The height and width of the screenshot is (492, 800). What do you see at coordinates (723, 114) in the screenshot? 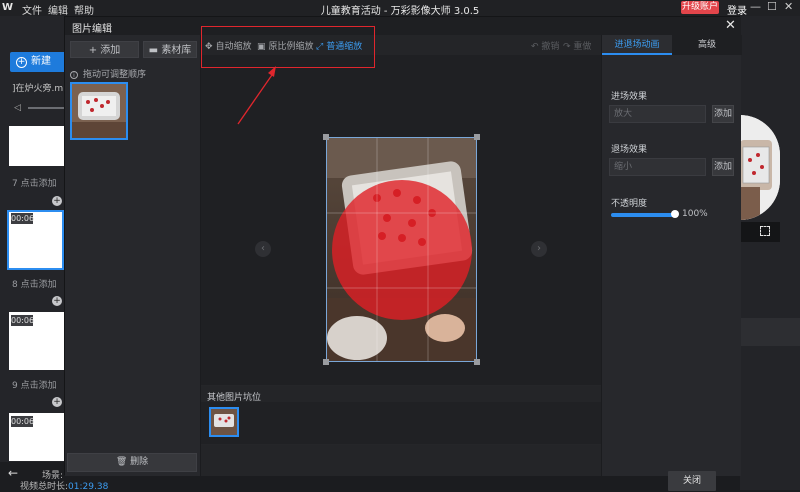
I see `enter-effect-add-button: 添加` at bounding box center [723, 114].